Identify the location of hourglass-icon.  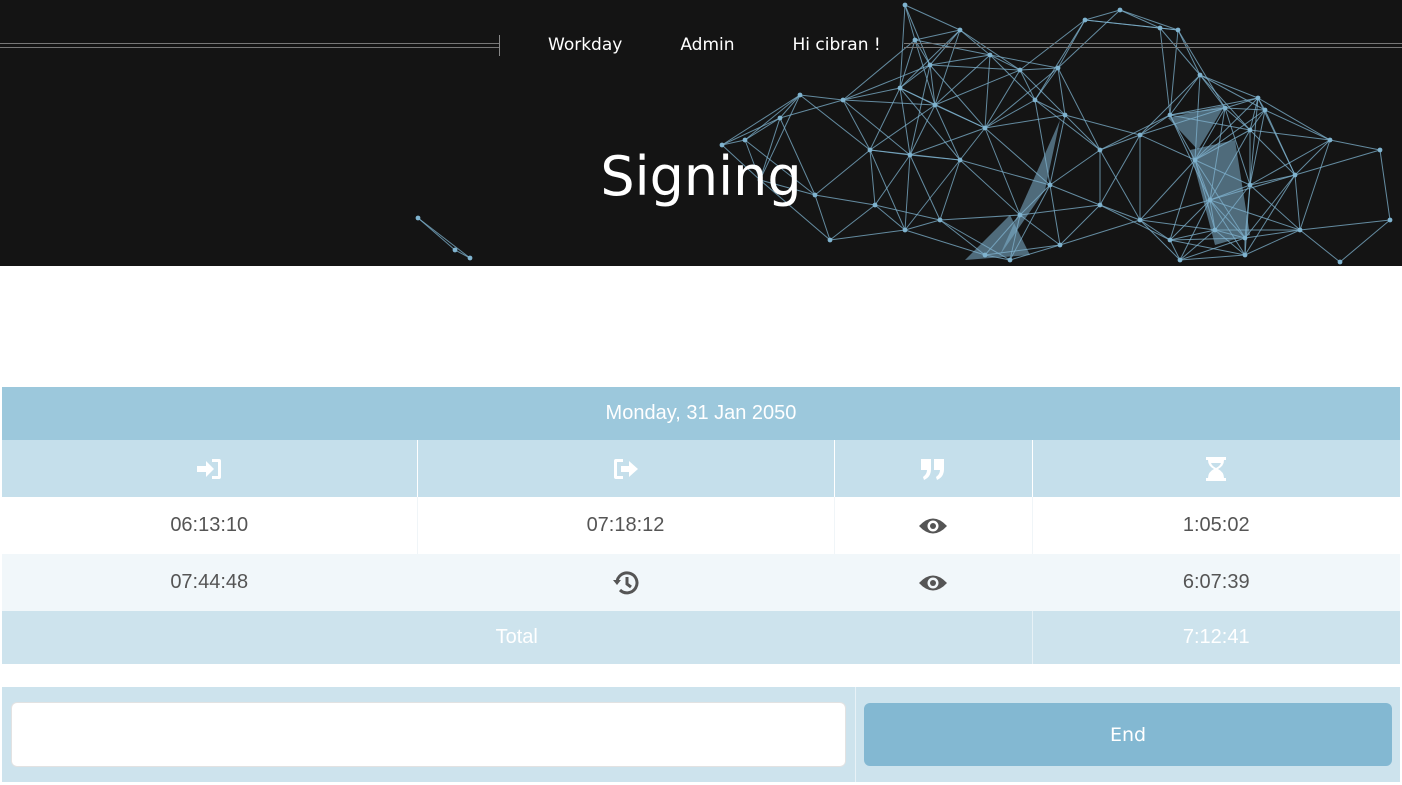
(1216, 468).